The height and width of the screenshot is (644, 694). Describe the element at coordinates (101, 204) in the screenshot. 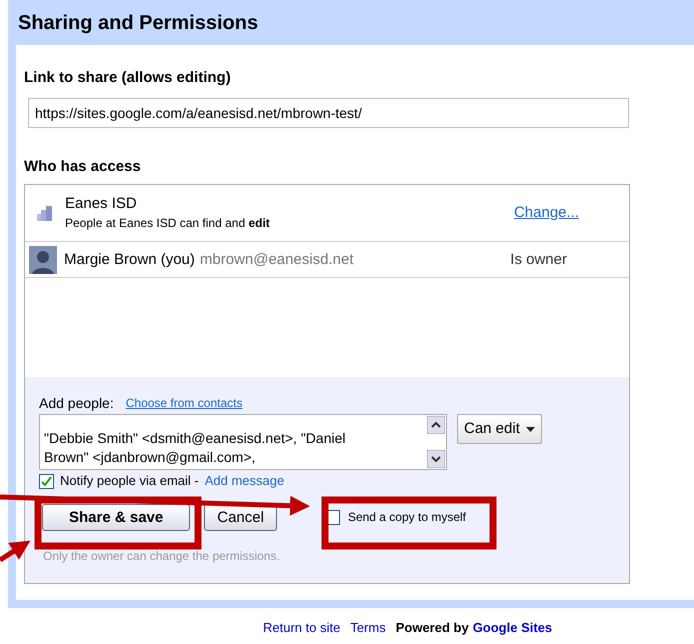

I see `access-name: Eanes ISD` at that location.